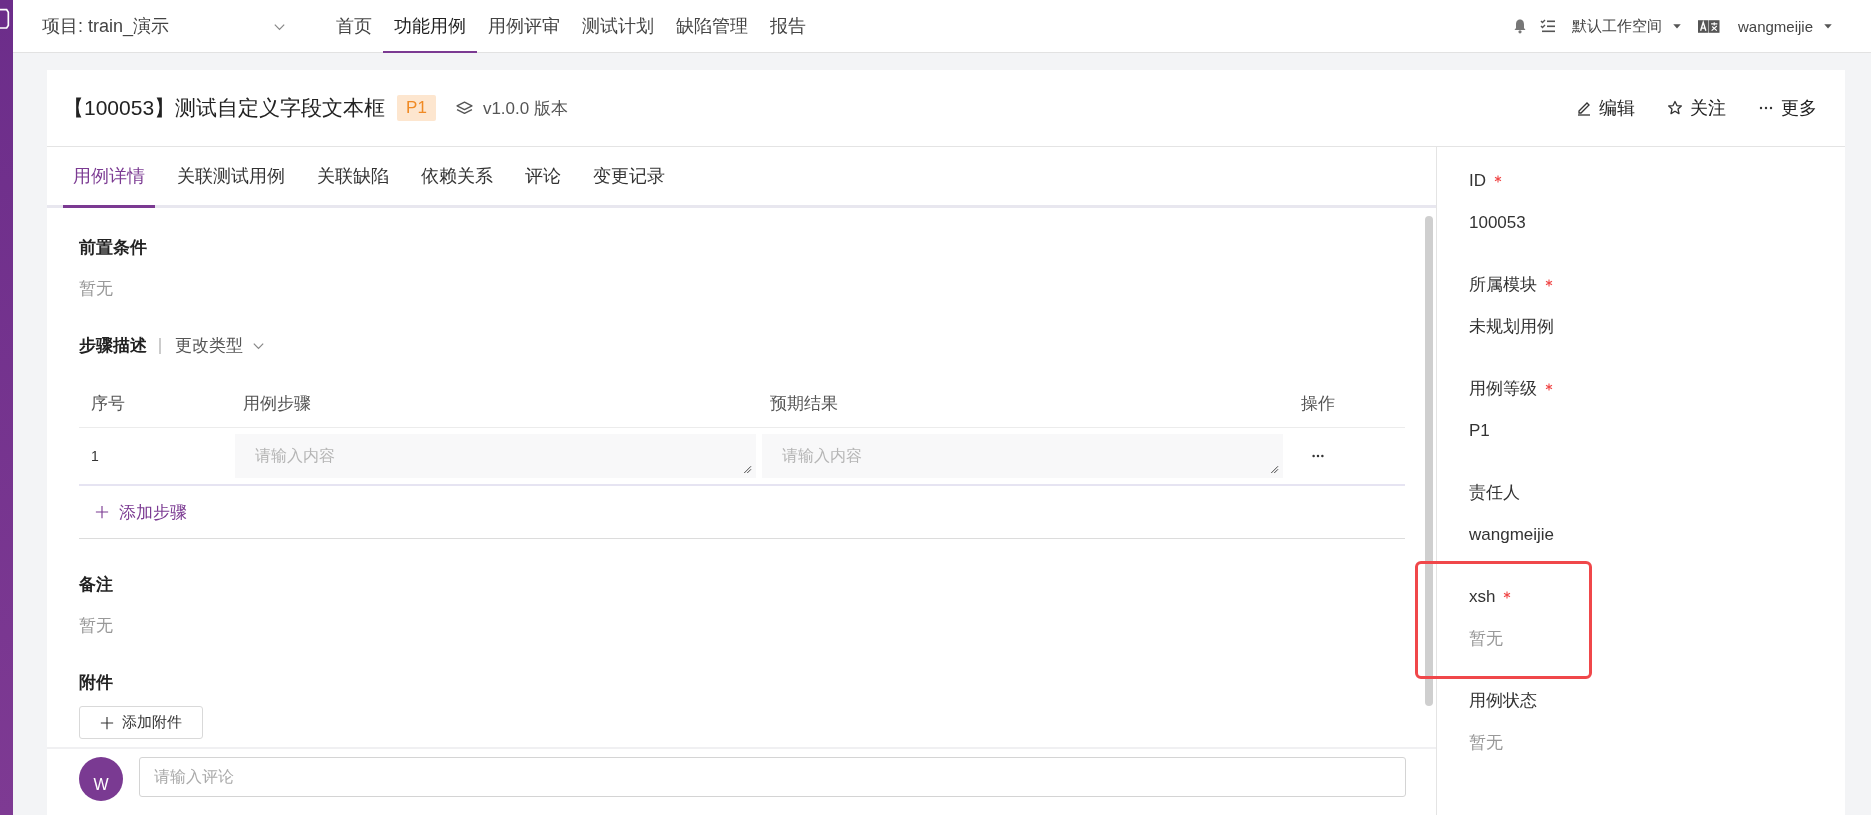  I want to click on translate-icon, so click(1708, 26).